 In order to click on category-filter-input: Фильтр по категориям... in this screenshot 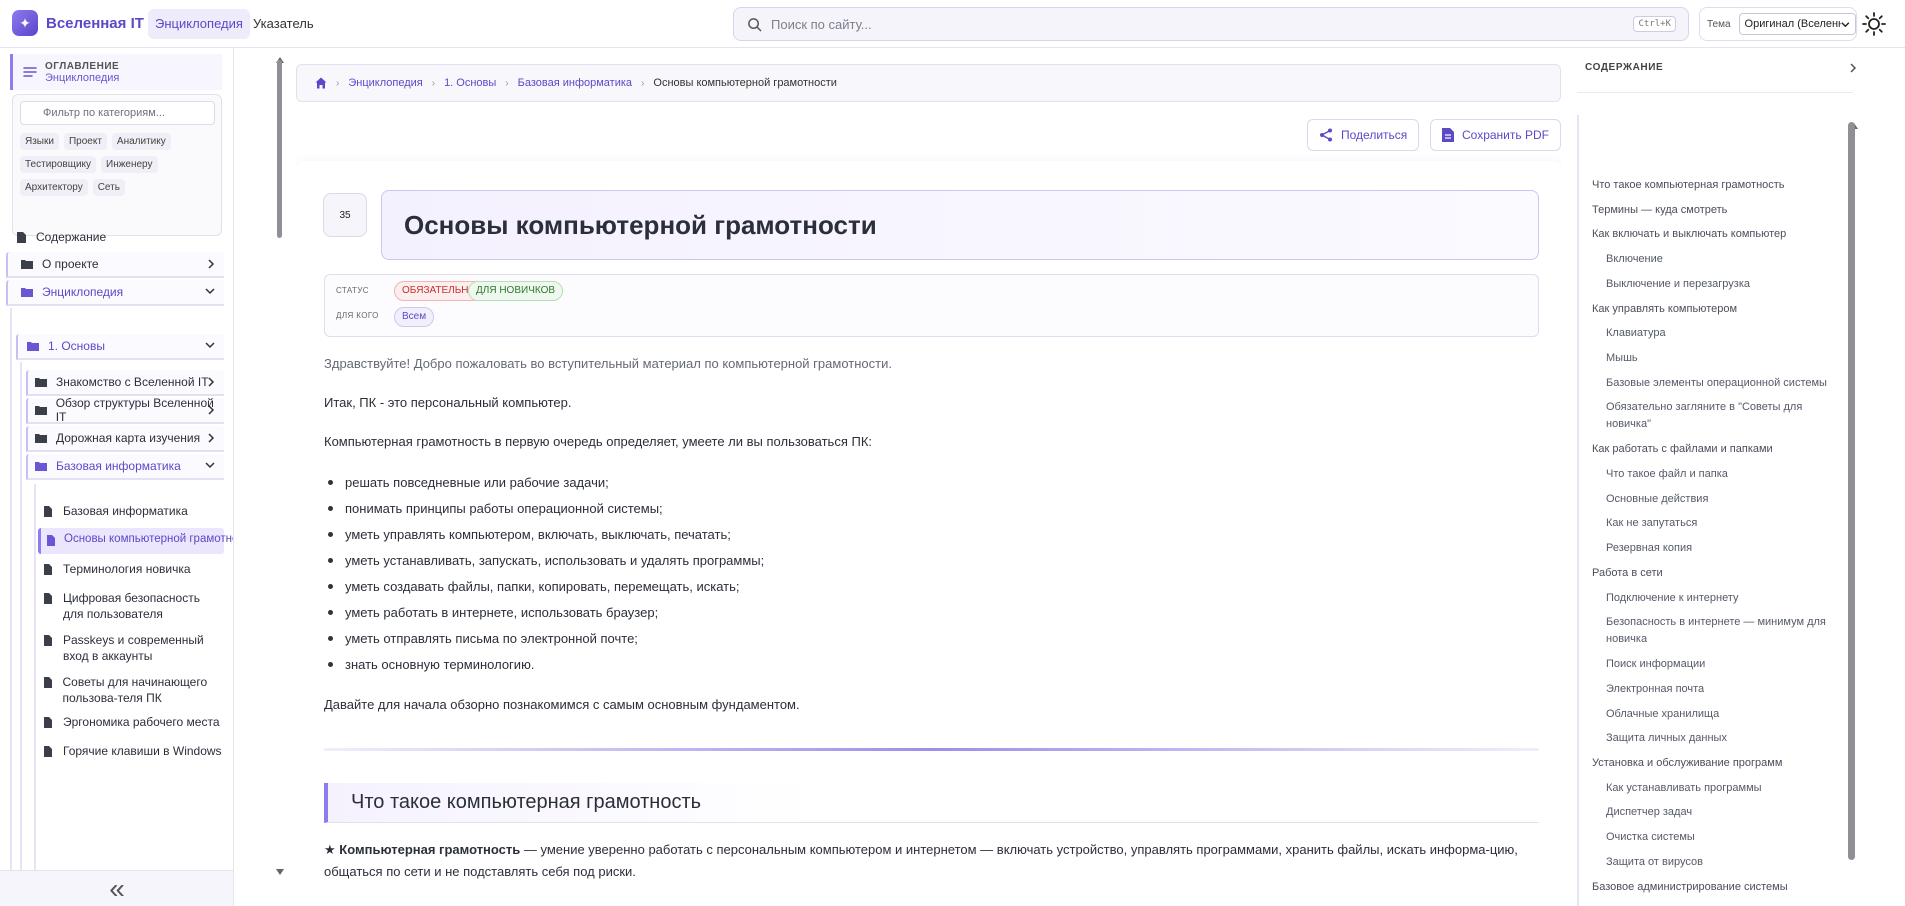, I will do `click(117, 113)`.